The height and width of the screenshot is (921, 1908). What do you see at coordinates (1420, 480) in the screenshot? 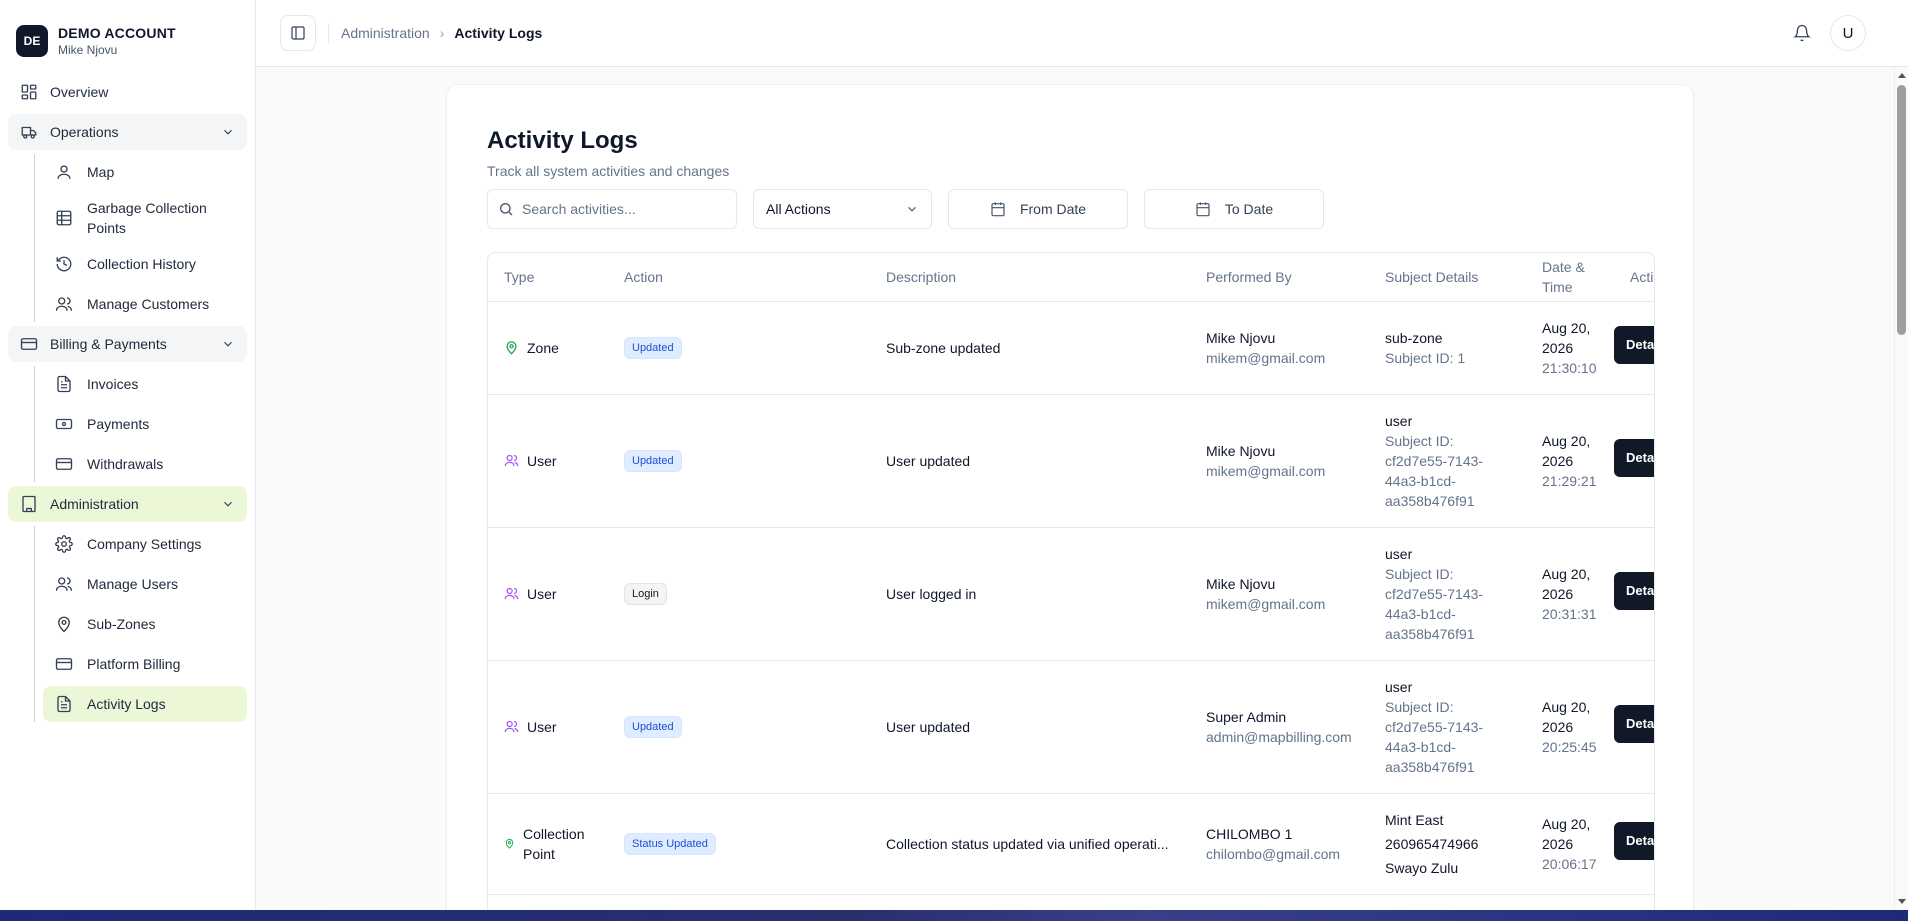
I see `subject-line: 44a3-b1cd-` at bounding box center [1420, 480].